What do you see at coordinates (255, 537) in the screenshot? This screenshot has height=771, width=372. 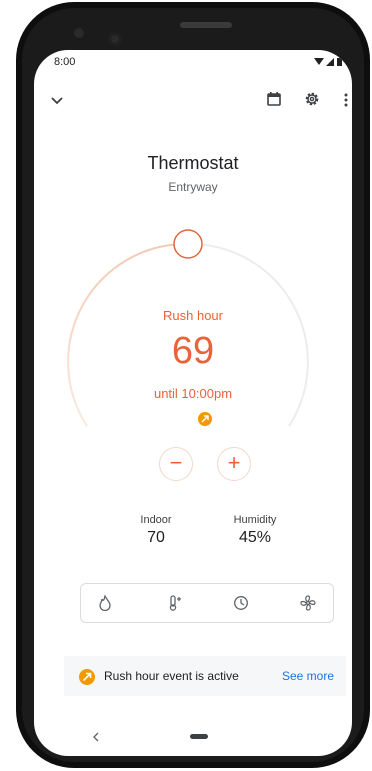 I see `humidity-value: 45%` at bounding box center [255, 537].